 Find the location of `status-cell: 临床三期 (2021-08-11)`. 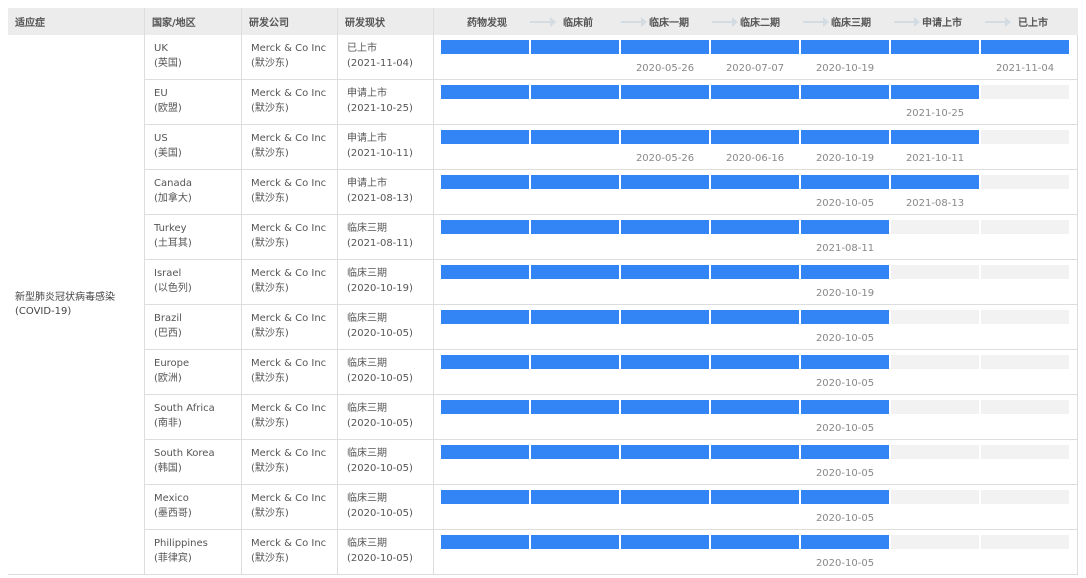

status-cell: 临床三期 (2021-08-11) is located at coordinates (386, 237).